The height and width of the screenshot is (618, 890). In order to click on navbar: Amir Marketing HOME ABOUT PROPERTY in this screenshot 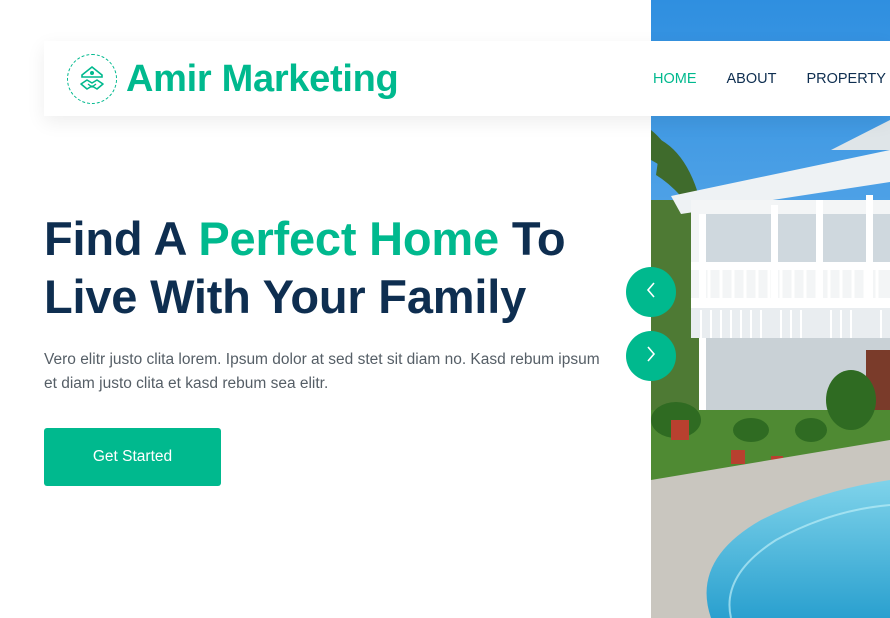, I will do `click(467, 78)`.